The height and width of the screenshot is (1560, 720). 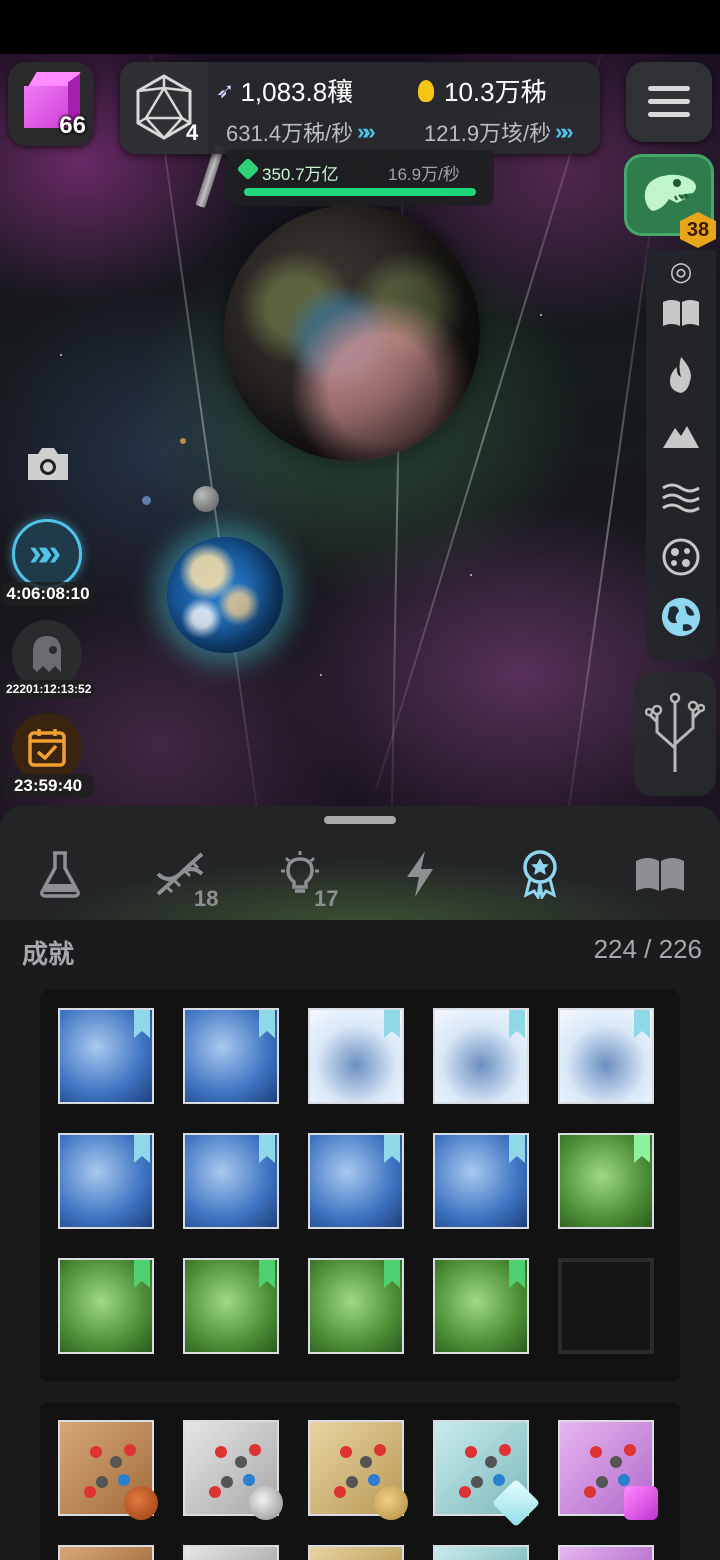 What do you see at coordinates (106, 1181) in the screenshot?
I see `achievement-head` at bounding box center [106, 1181].